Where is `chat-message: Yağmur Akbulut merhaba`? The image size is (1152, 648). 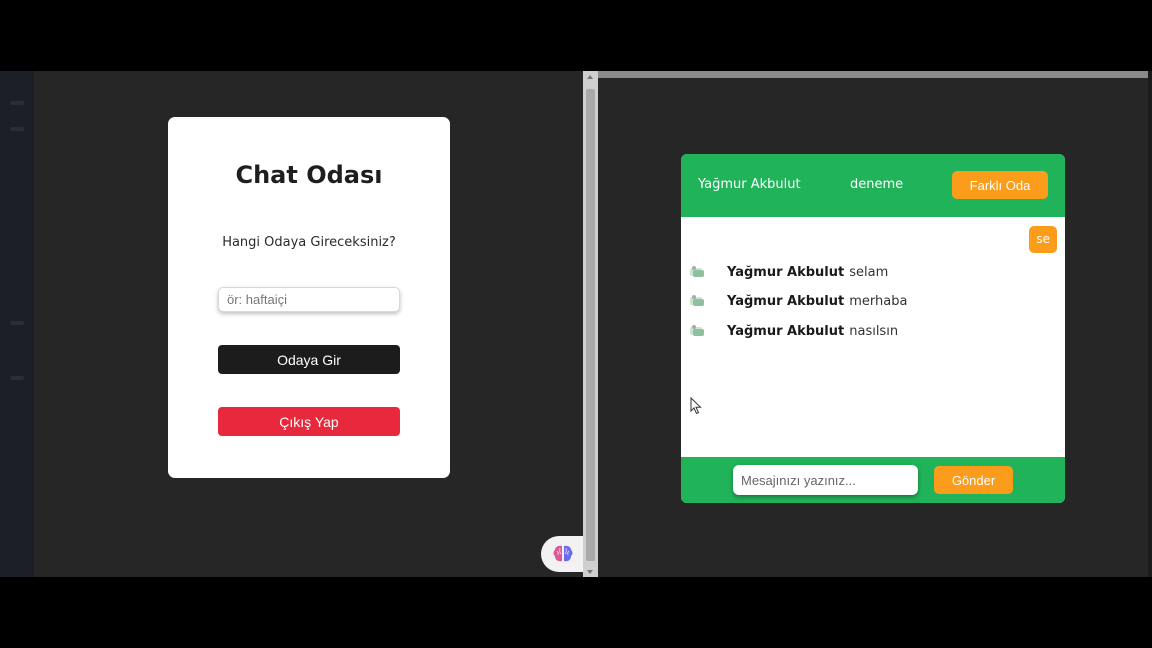
chat-message: Yağmur Akbulut merhaba is located at coordinates (798, 301).